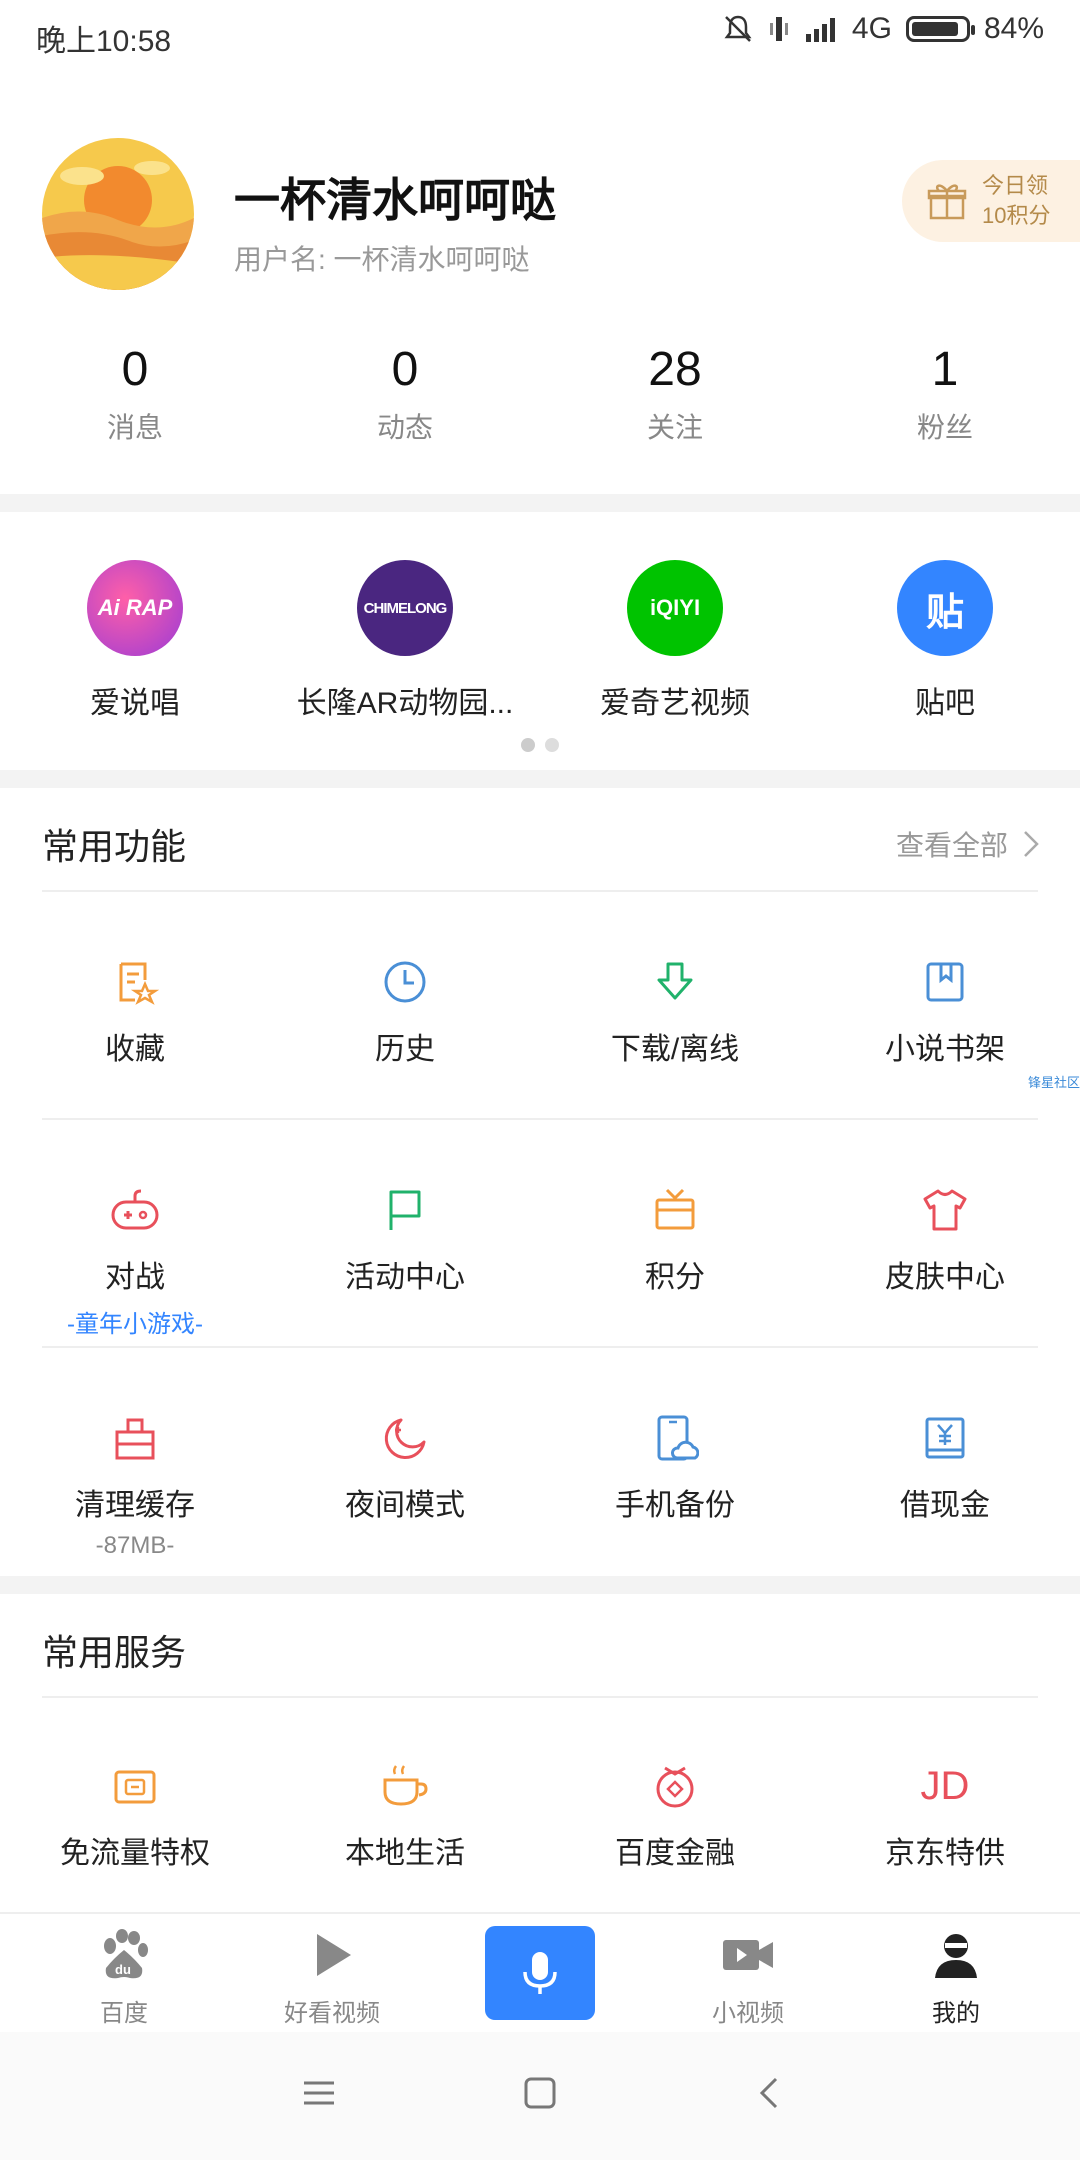 Image resolution: width=1080 pixels, height=2160 pixels. I want to click on stat-following: 28 关注, so click(675, 393).